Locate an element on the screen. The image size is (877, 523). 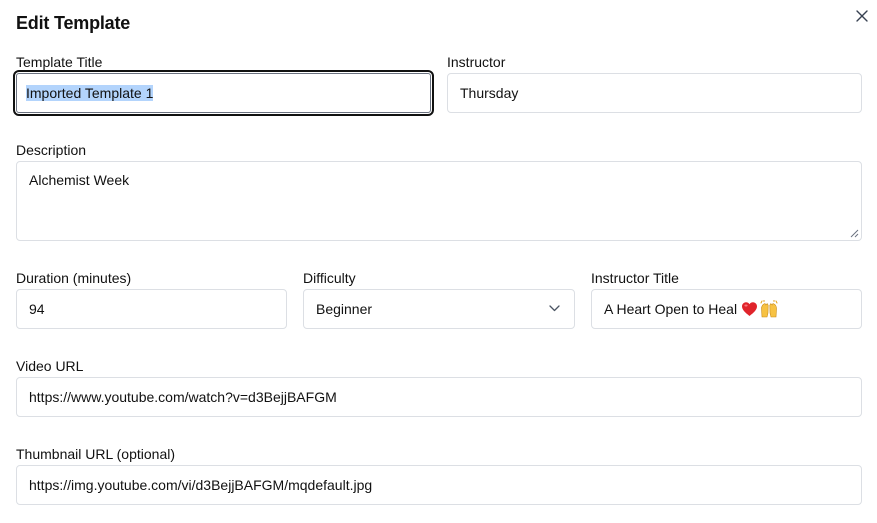
instructor-title-input: A Heart Open to Heal is located at coordinates (726, 309).